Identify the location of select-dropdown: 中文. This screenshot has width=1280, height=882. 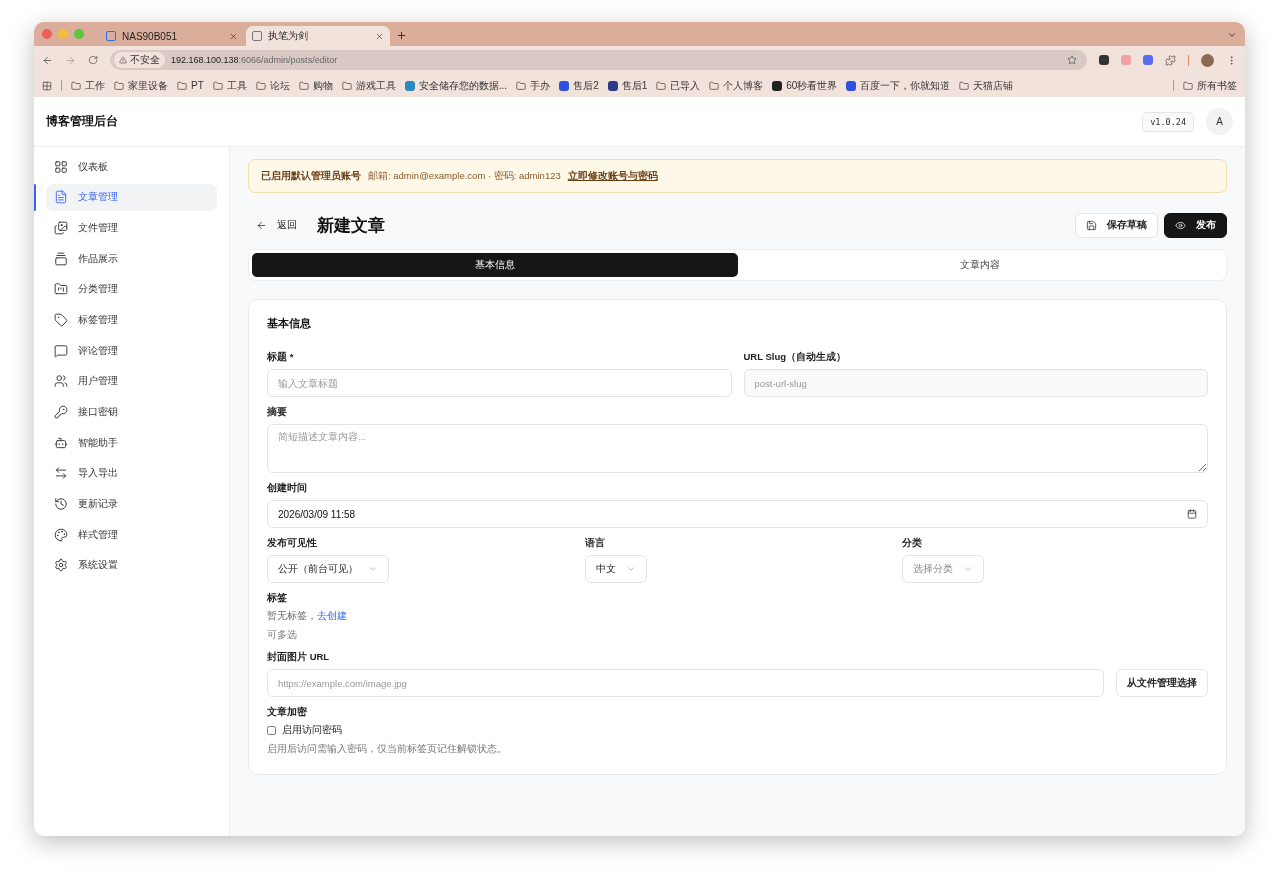
(615, 569).